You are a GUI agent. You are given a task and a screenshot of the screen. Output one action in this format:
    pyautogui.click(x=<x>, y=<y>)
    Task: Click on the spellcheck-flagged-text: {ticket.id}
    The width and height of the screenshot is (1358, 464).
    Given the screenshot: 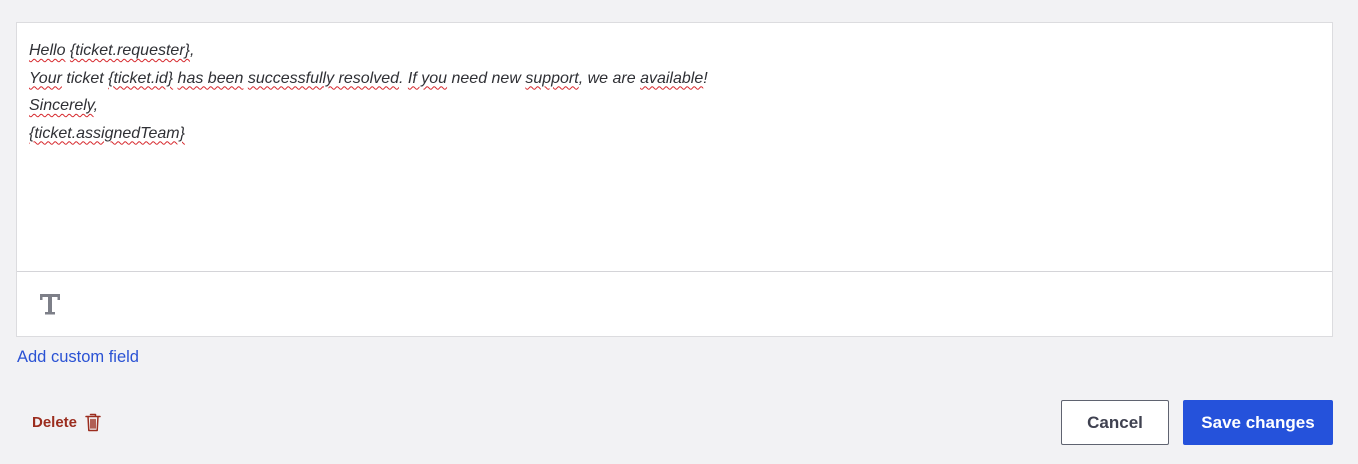 What is the action you would take?
    pyautogui.click(x=141, y=78)
    